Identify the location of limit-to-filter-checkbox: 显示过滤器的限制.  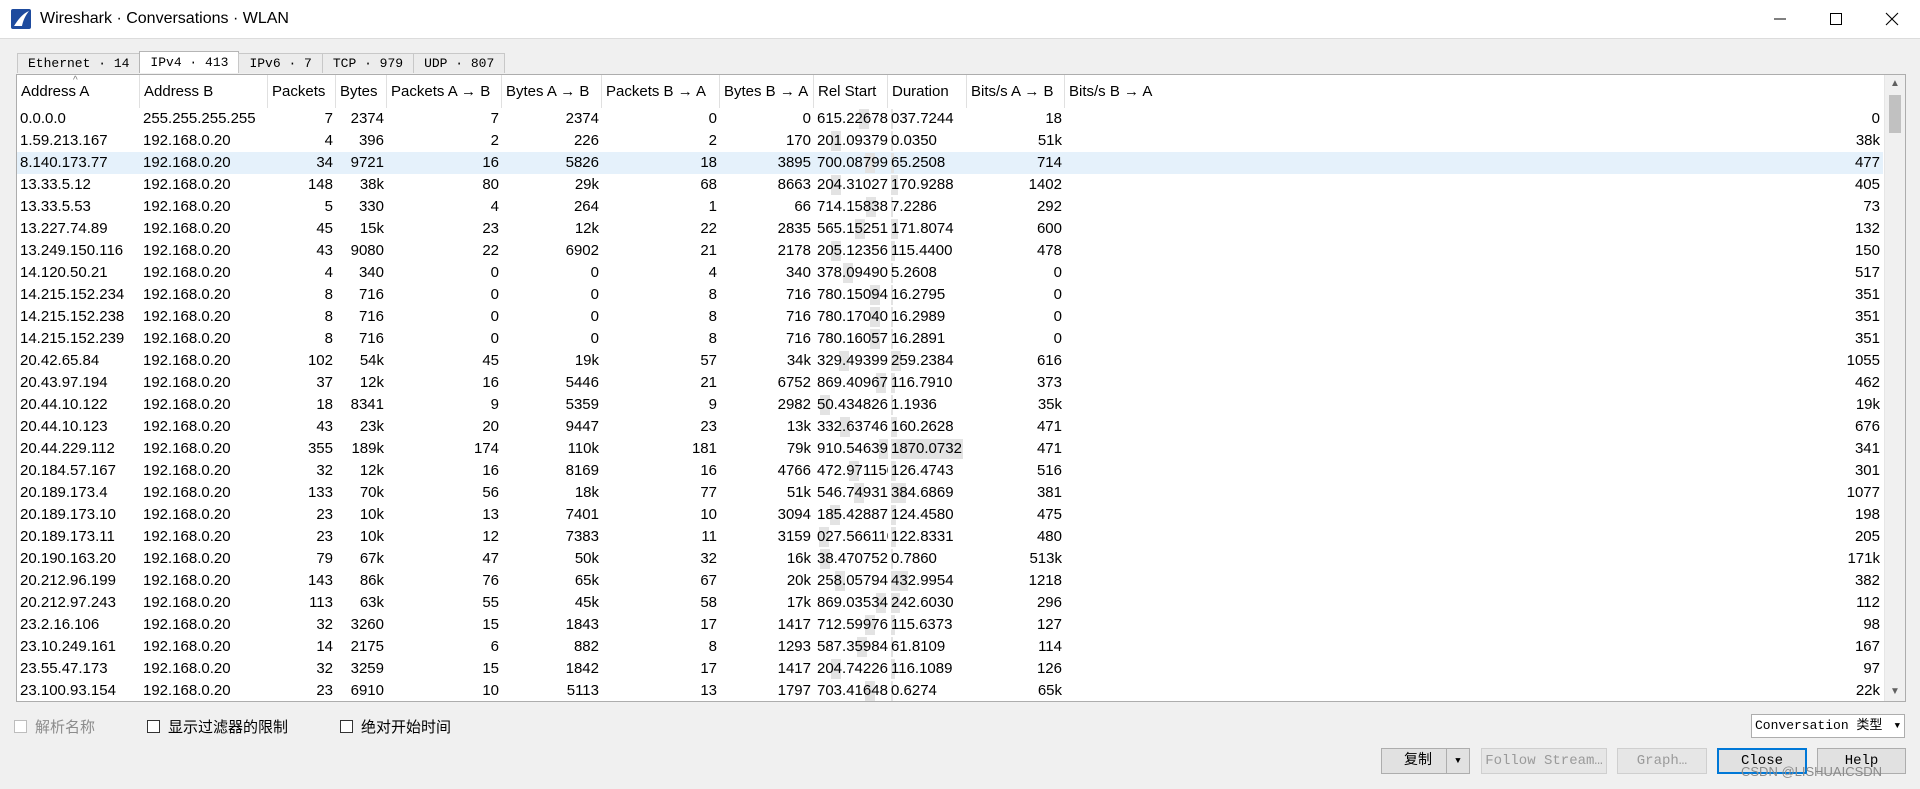
(217, 726).